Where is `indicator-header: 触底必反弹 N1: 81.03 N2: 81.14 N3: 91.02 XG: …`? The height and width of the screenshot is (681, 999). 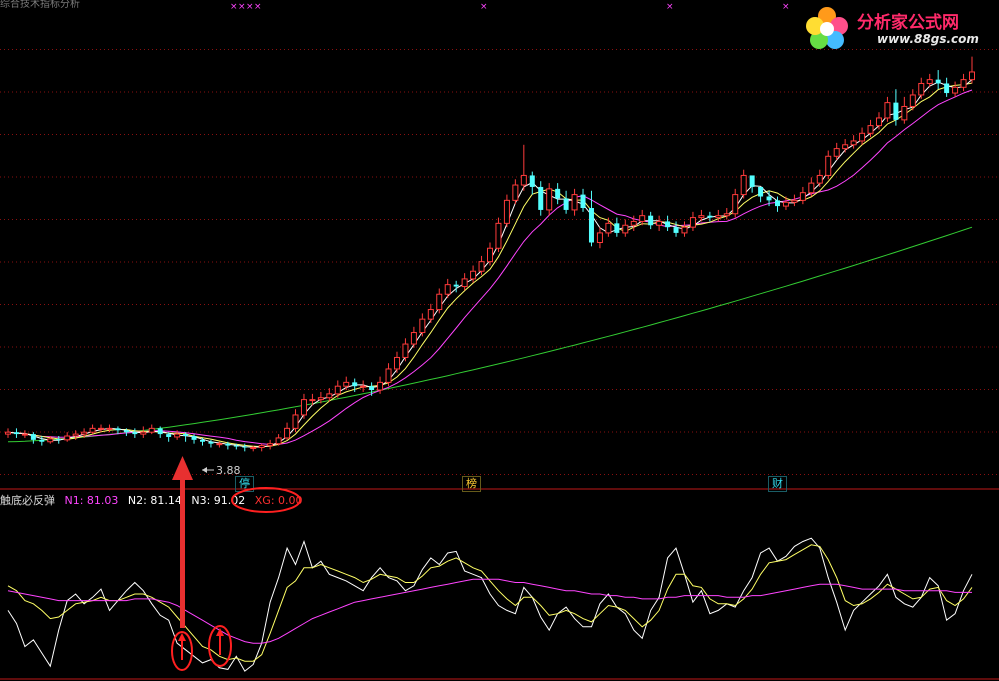
indicator-header: 触底必反弹 N1: 81.03 N2: 81.14 N3: 91.02 XG: … is located at coordinates (154, 500).